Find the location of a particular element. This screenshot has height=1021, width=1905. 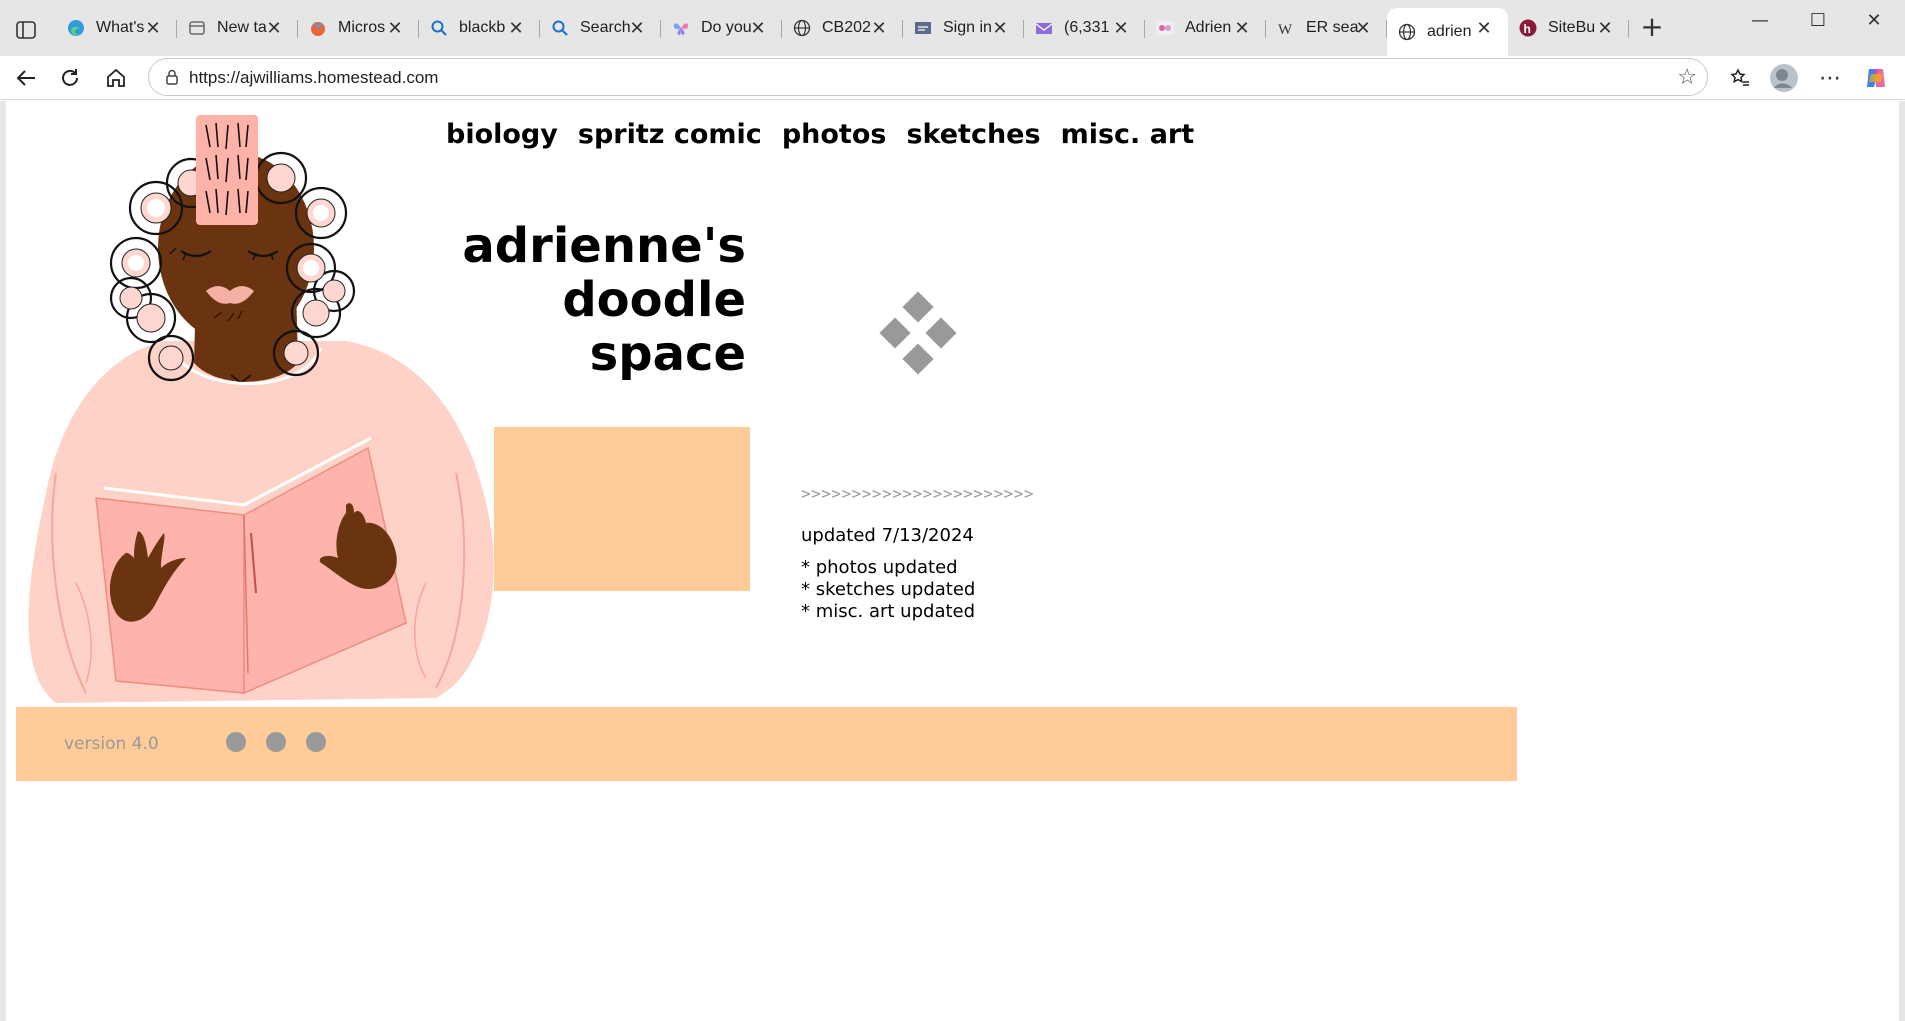

browser-tab: blackb ✕ is located at coordinates (479, 28).